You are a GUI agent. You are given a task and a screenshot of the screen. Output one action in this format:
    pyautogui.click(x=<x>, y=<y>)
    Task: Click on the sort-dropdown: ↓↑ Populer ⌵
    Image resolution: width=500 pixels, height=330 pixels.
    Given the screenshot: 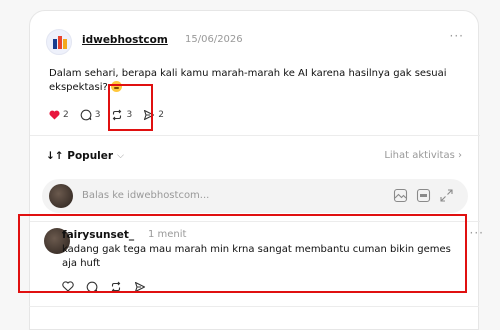 What is the action you would take?
    pyautogui.click(x=85, y=156)
    